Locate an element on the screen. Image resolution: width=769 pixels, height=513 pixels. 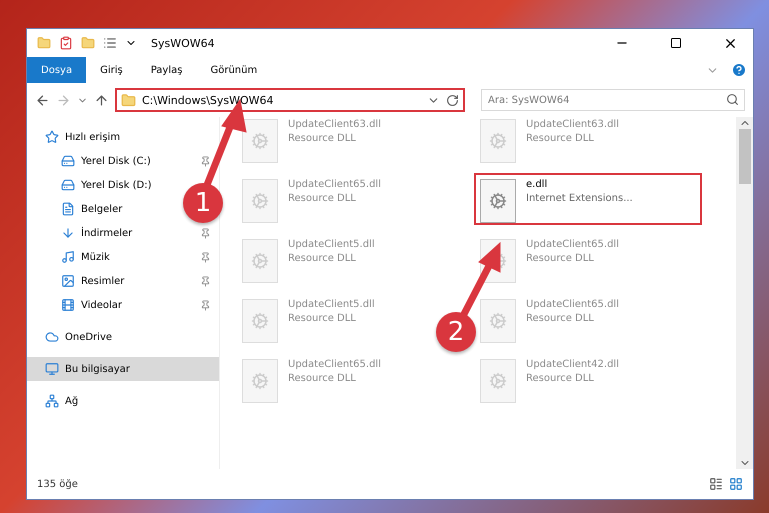
up-icon is located at coordinates (101, 100).